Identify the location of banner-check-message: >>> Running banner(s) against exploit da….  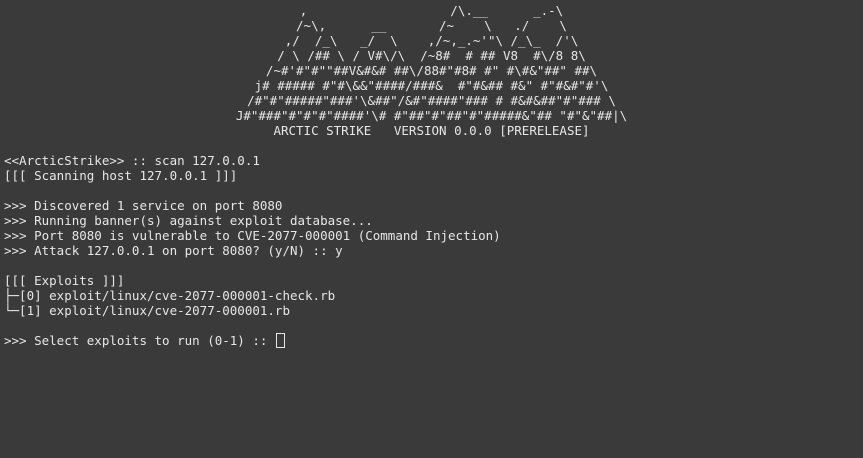
(188, 220).